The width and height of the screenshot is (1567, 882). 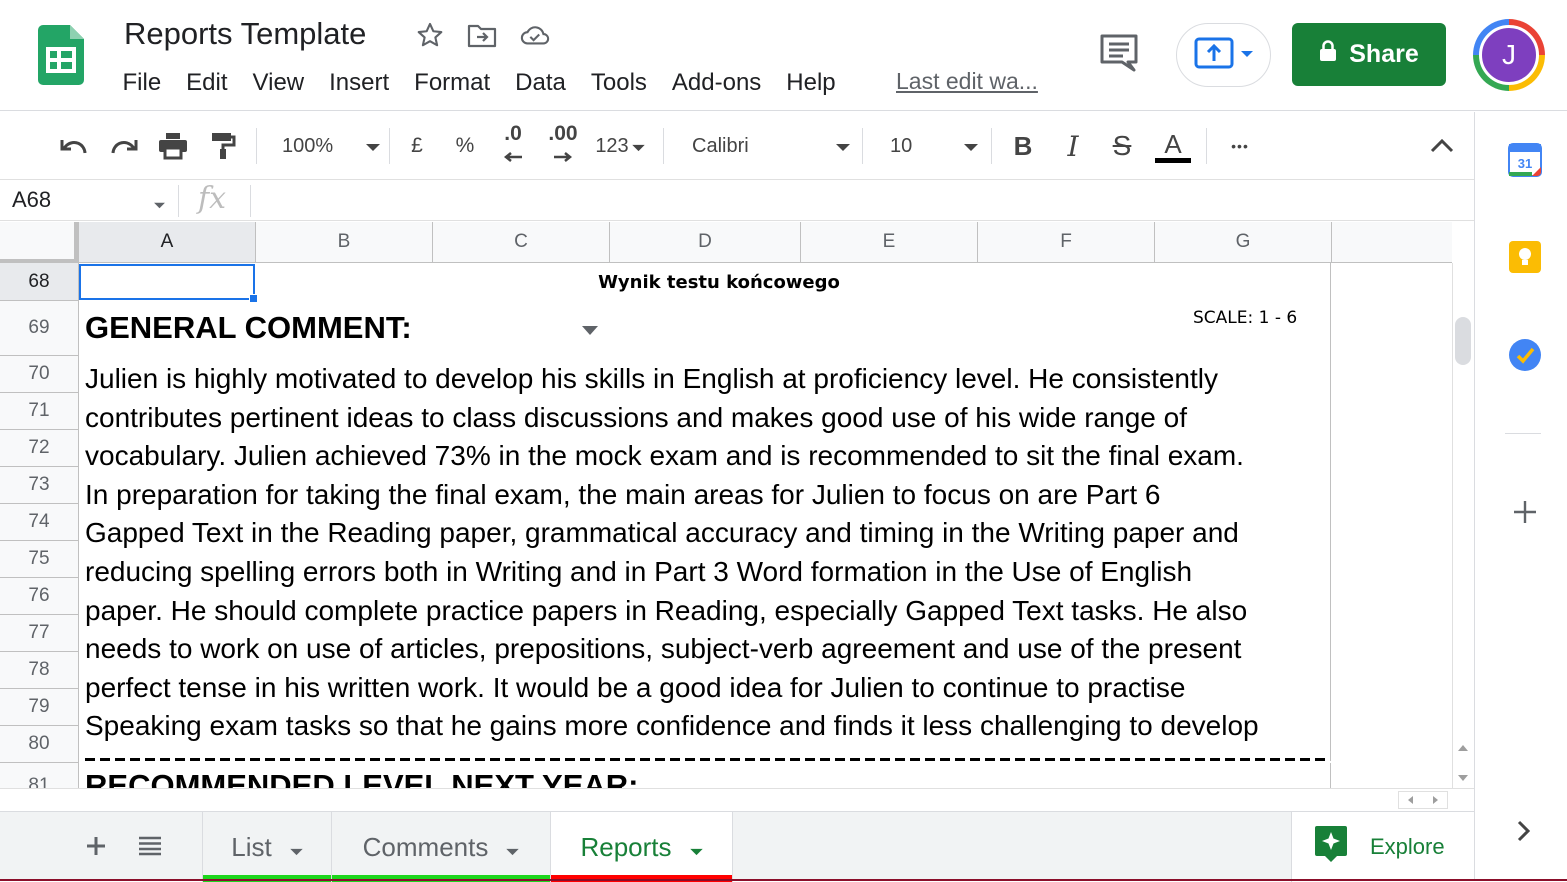 What do you see at coordinates (1066, 242) in the screenshot?
I see `column-header-f: F` at bounding box center [1066, 242].